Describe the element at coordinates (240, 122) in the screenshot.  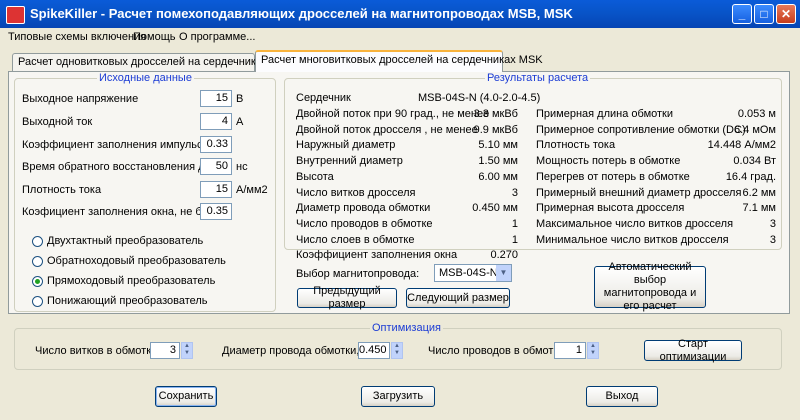
I see `output-current-unit: А` at that location.